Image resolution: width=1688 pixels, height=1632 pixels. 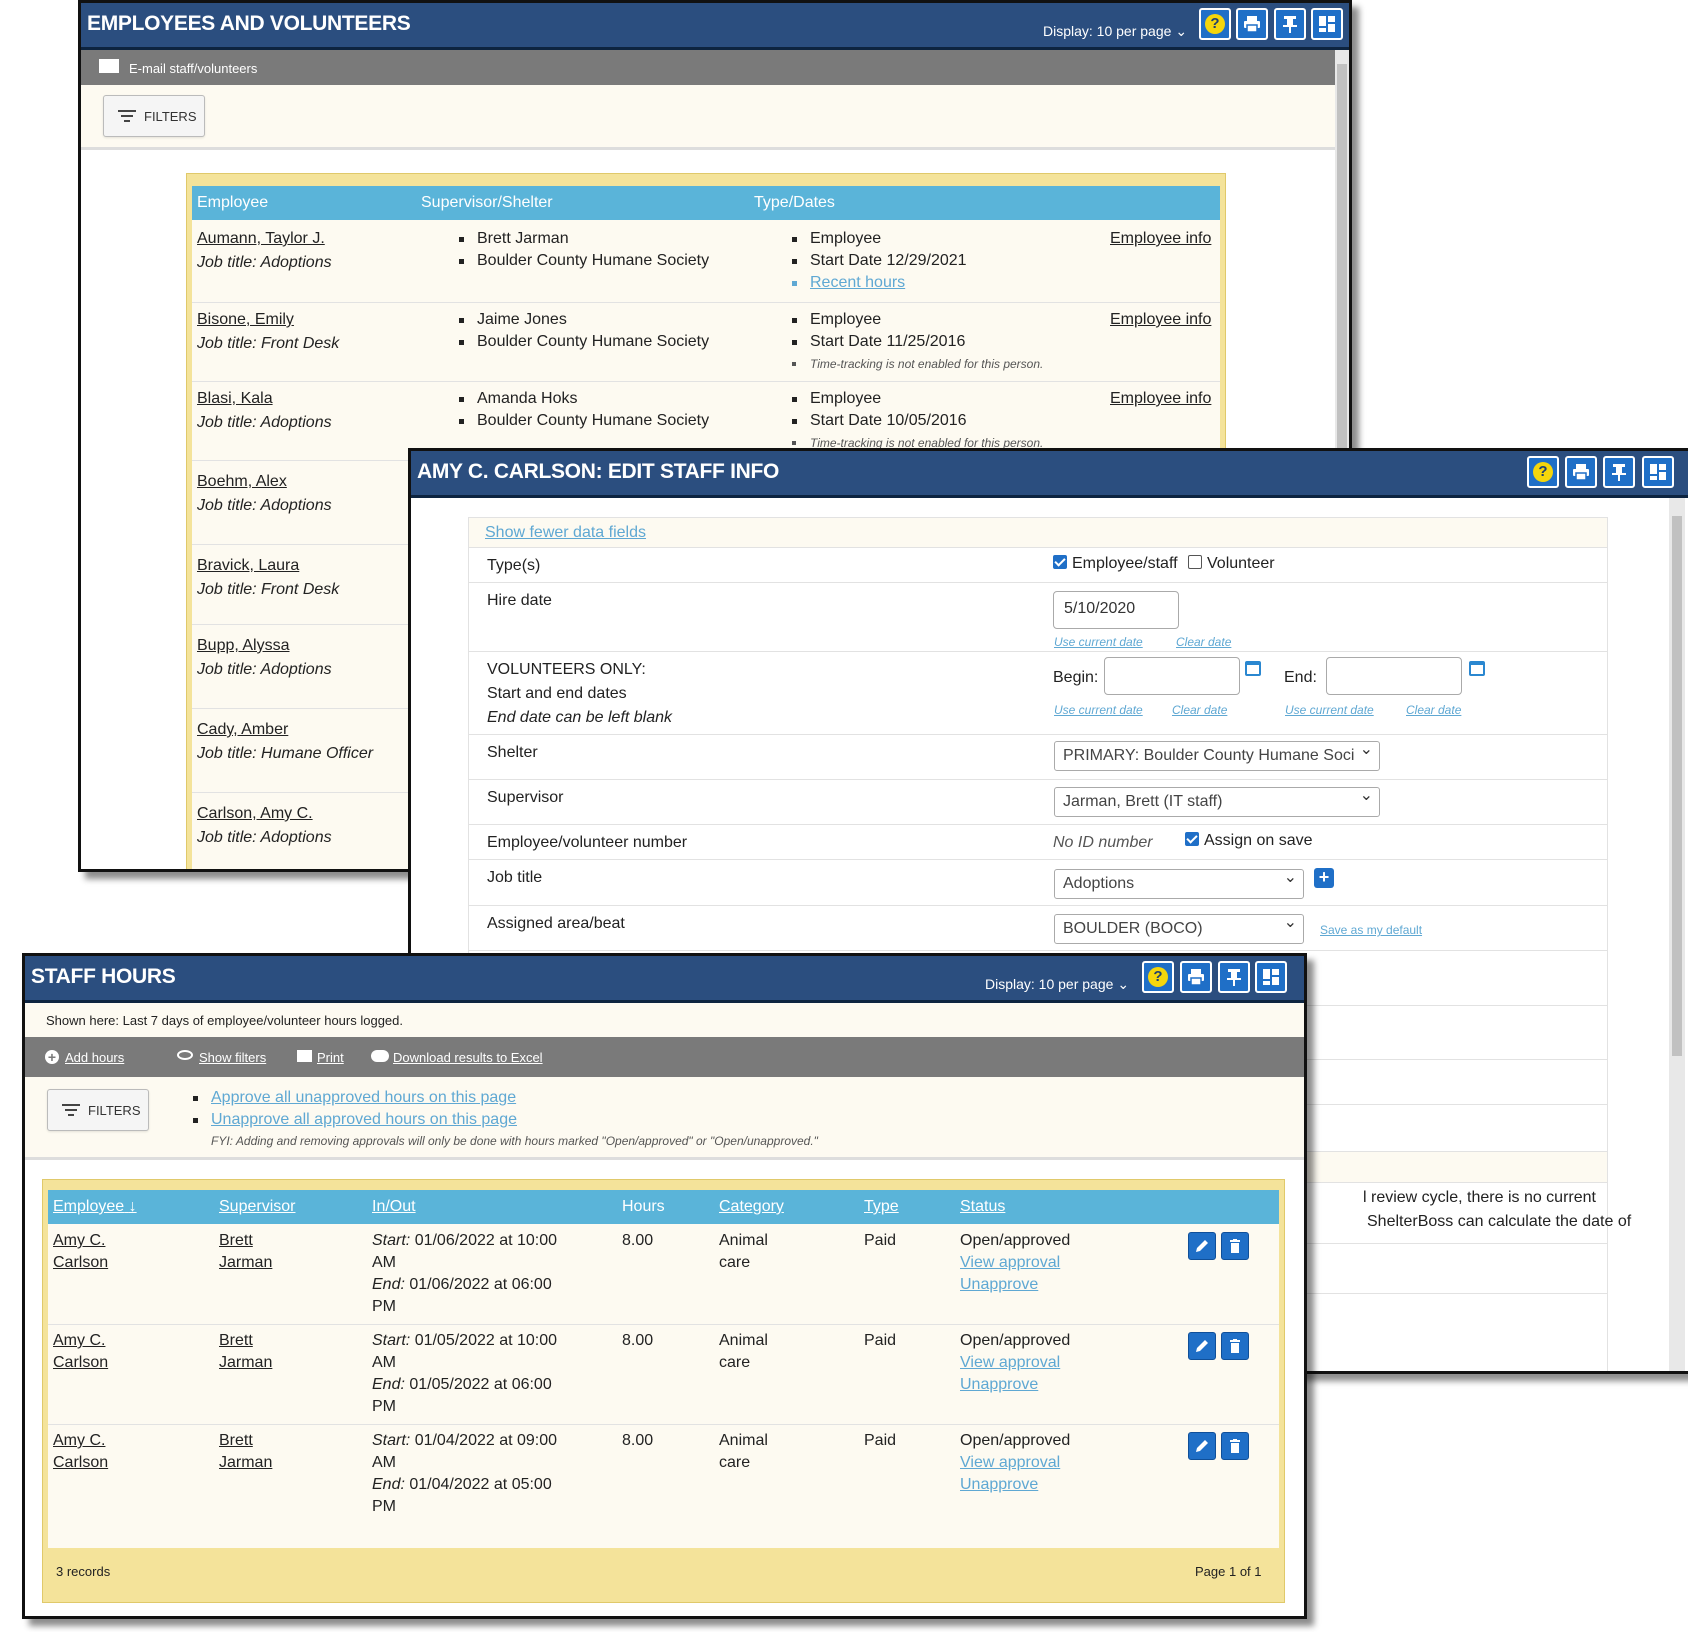 I want to click on start-end-dates-label: Start and end dates, so click(x=557, y=693).